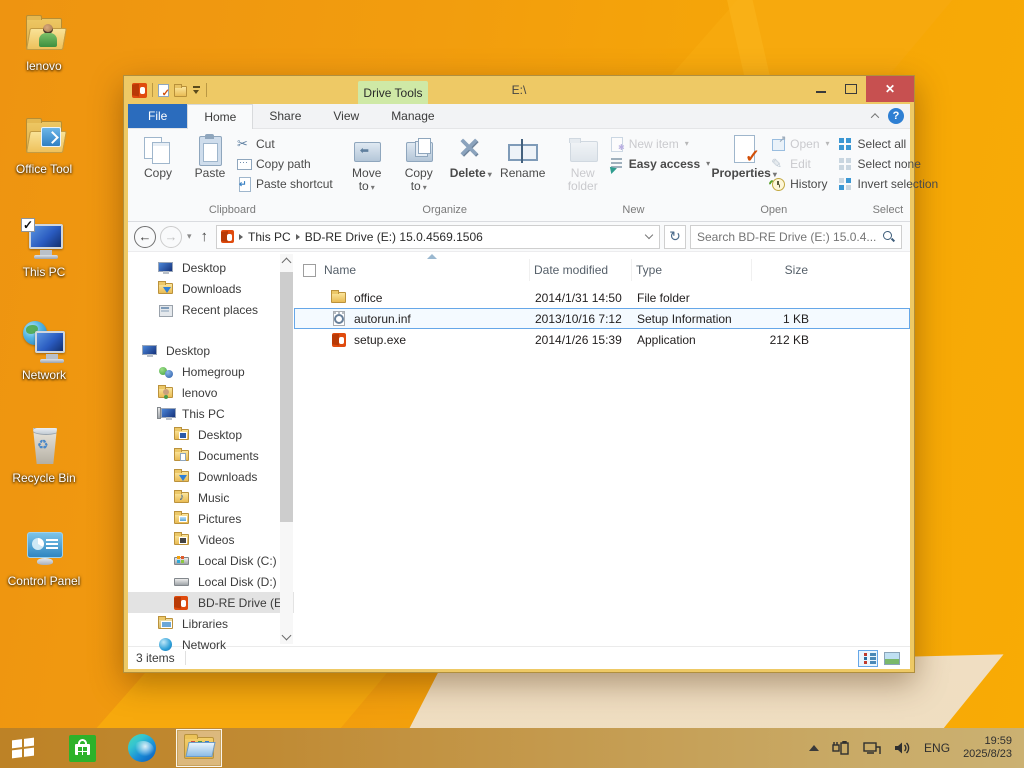  What do you see at coordinates (649, 235) in the screenshot?
I see `address-dropdown-icon` at bounding box center [649, 235].